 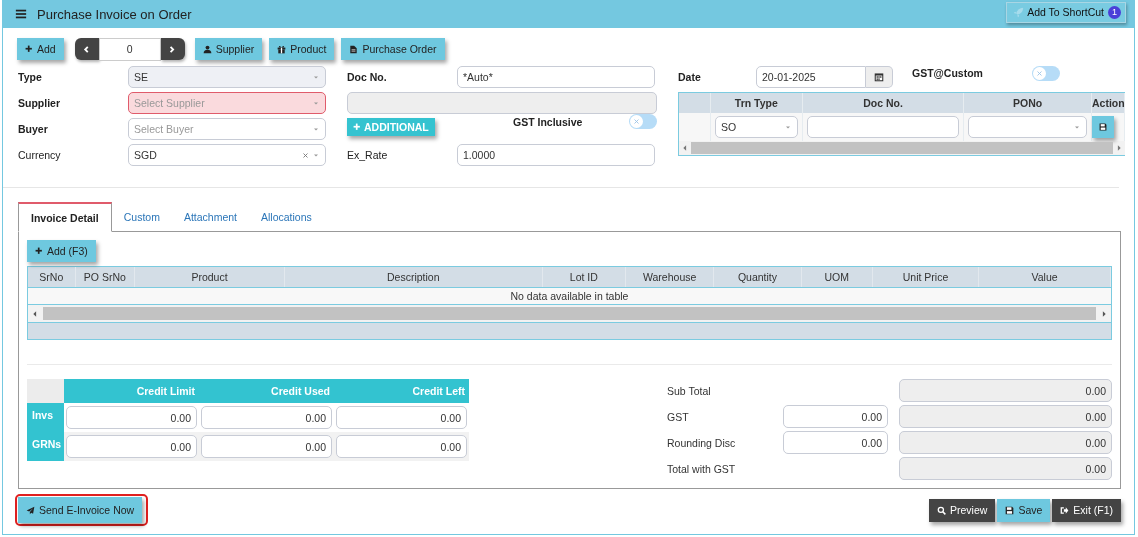 What do you see at coordinates (33, 129) in the screenshot?
I see `field-label: Buyer` at bounding box center [33, 129].